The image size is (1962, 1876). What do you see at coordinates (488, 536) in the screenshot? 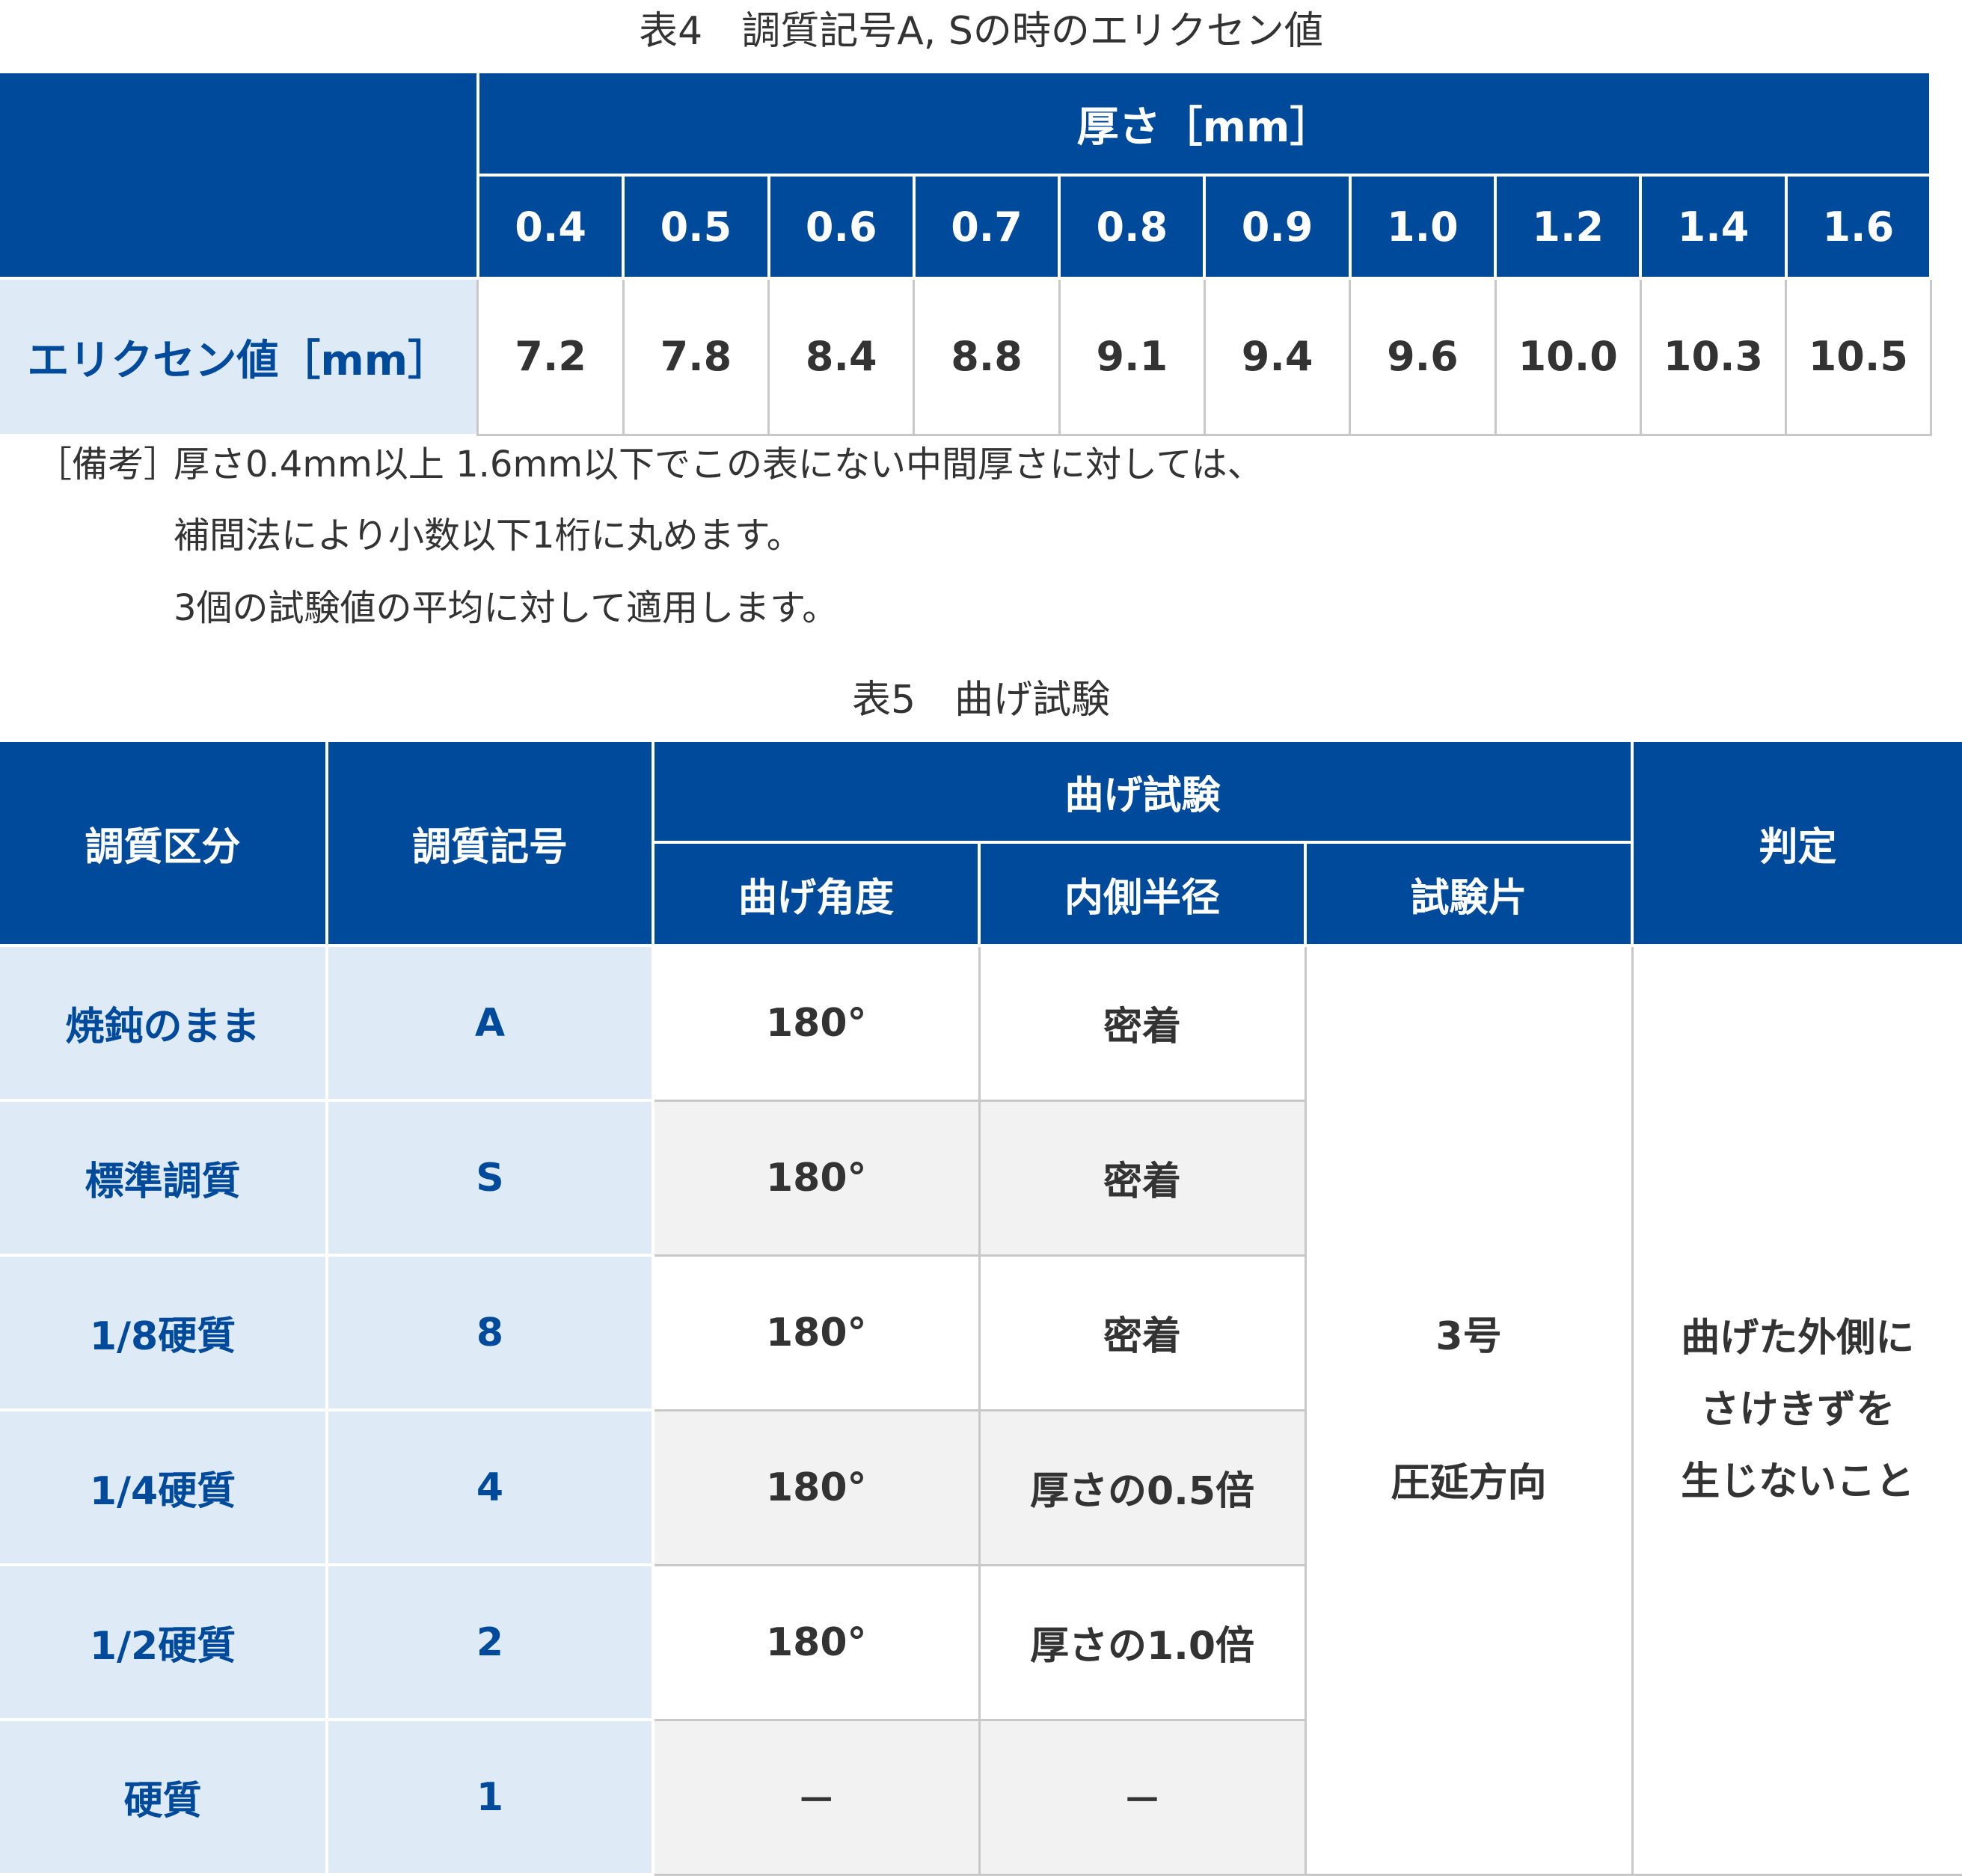
I see `remarks-line-2: 補間法により小数以下1桁に丸めます。` at bounding box center [488, 536].